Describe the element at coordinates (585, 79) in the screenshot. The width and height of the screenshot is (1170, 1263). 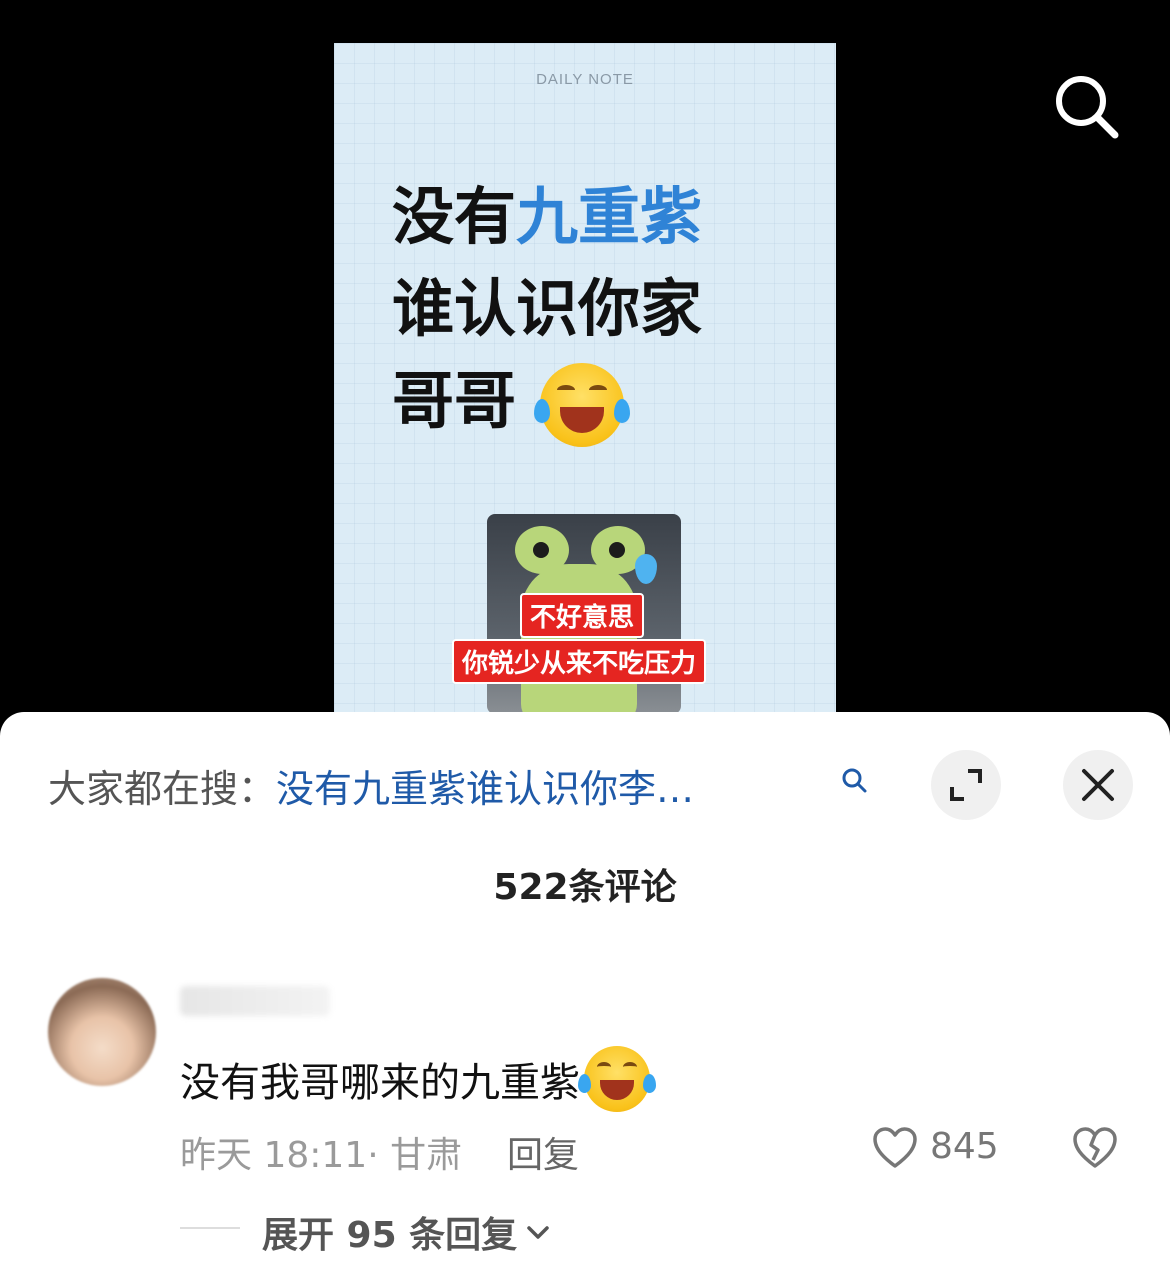
I see `daily-note-label: DAILY NOTE` at that location.